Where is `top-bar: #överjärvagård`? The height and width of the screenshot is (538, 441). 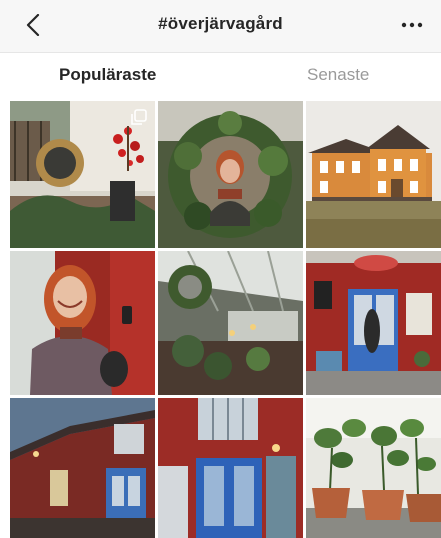 top-bar: #överjärvagård is located at coordinates (220, 26).